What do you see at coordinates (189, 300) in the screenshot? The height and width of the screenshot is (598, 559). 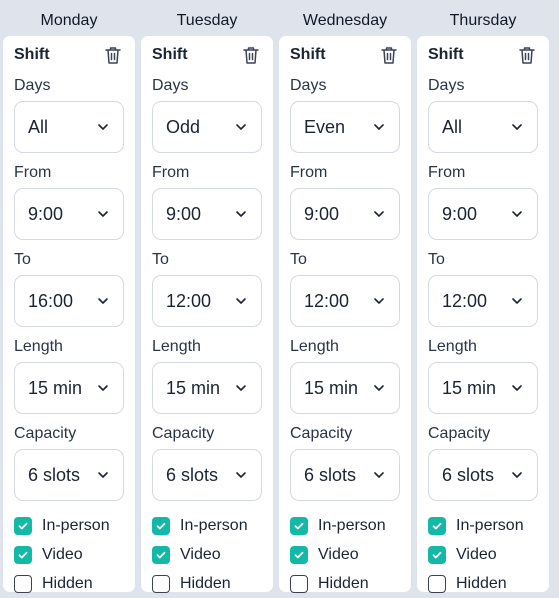 I see `to-value: 12:00` at bounding box center [189, 300].